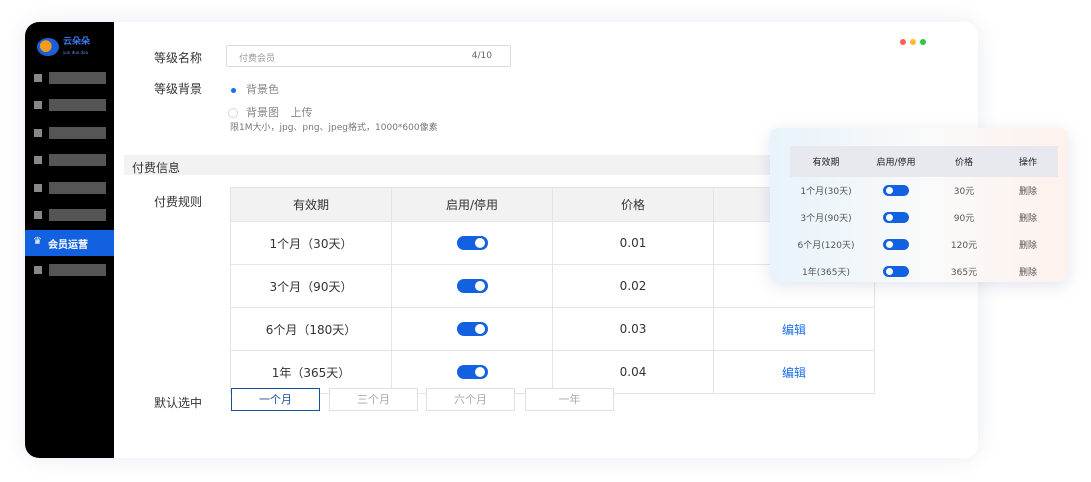 This screenshot has width=1091, height=482. Describe the element at coordinates (68, 245) in the screenshot. I see `sidebar-item-label: 会员运营` at that location.